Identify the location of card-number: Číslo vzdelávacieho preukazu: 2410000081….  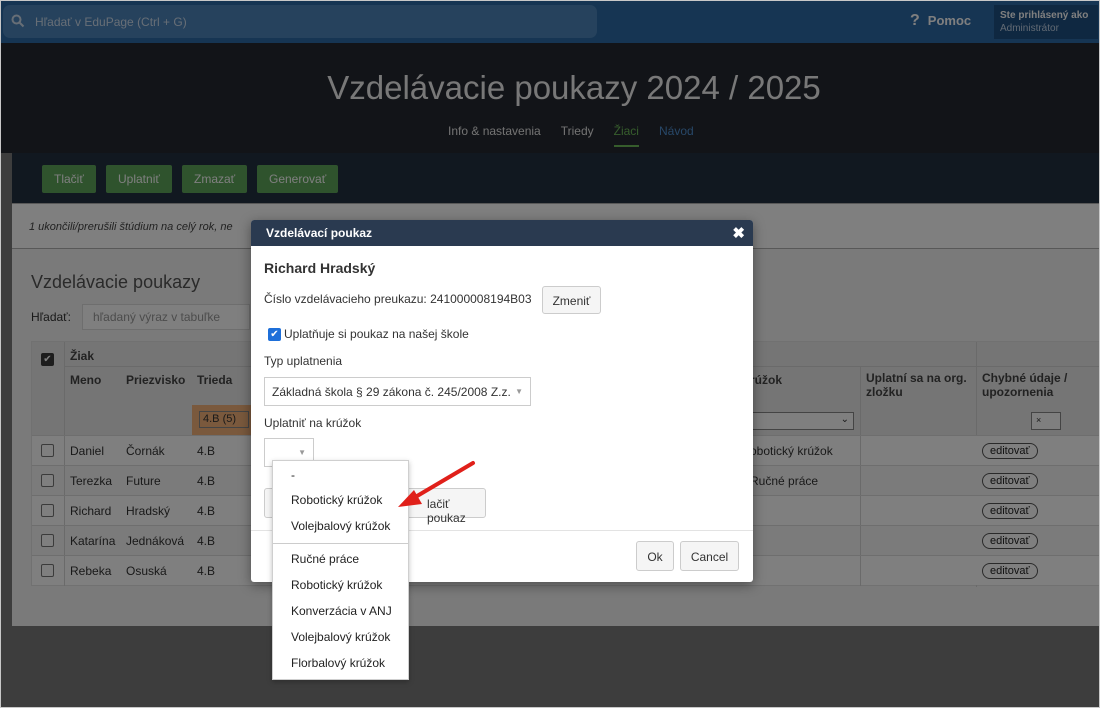
(398, 299).